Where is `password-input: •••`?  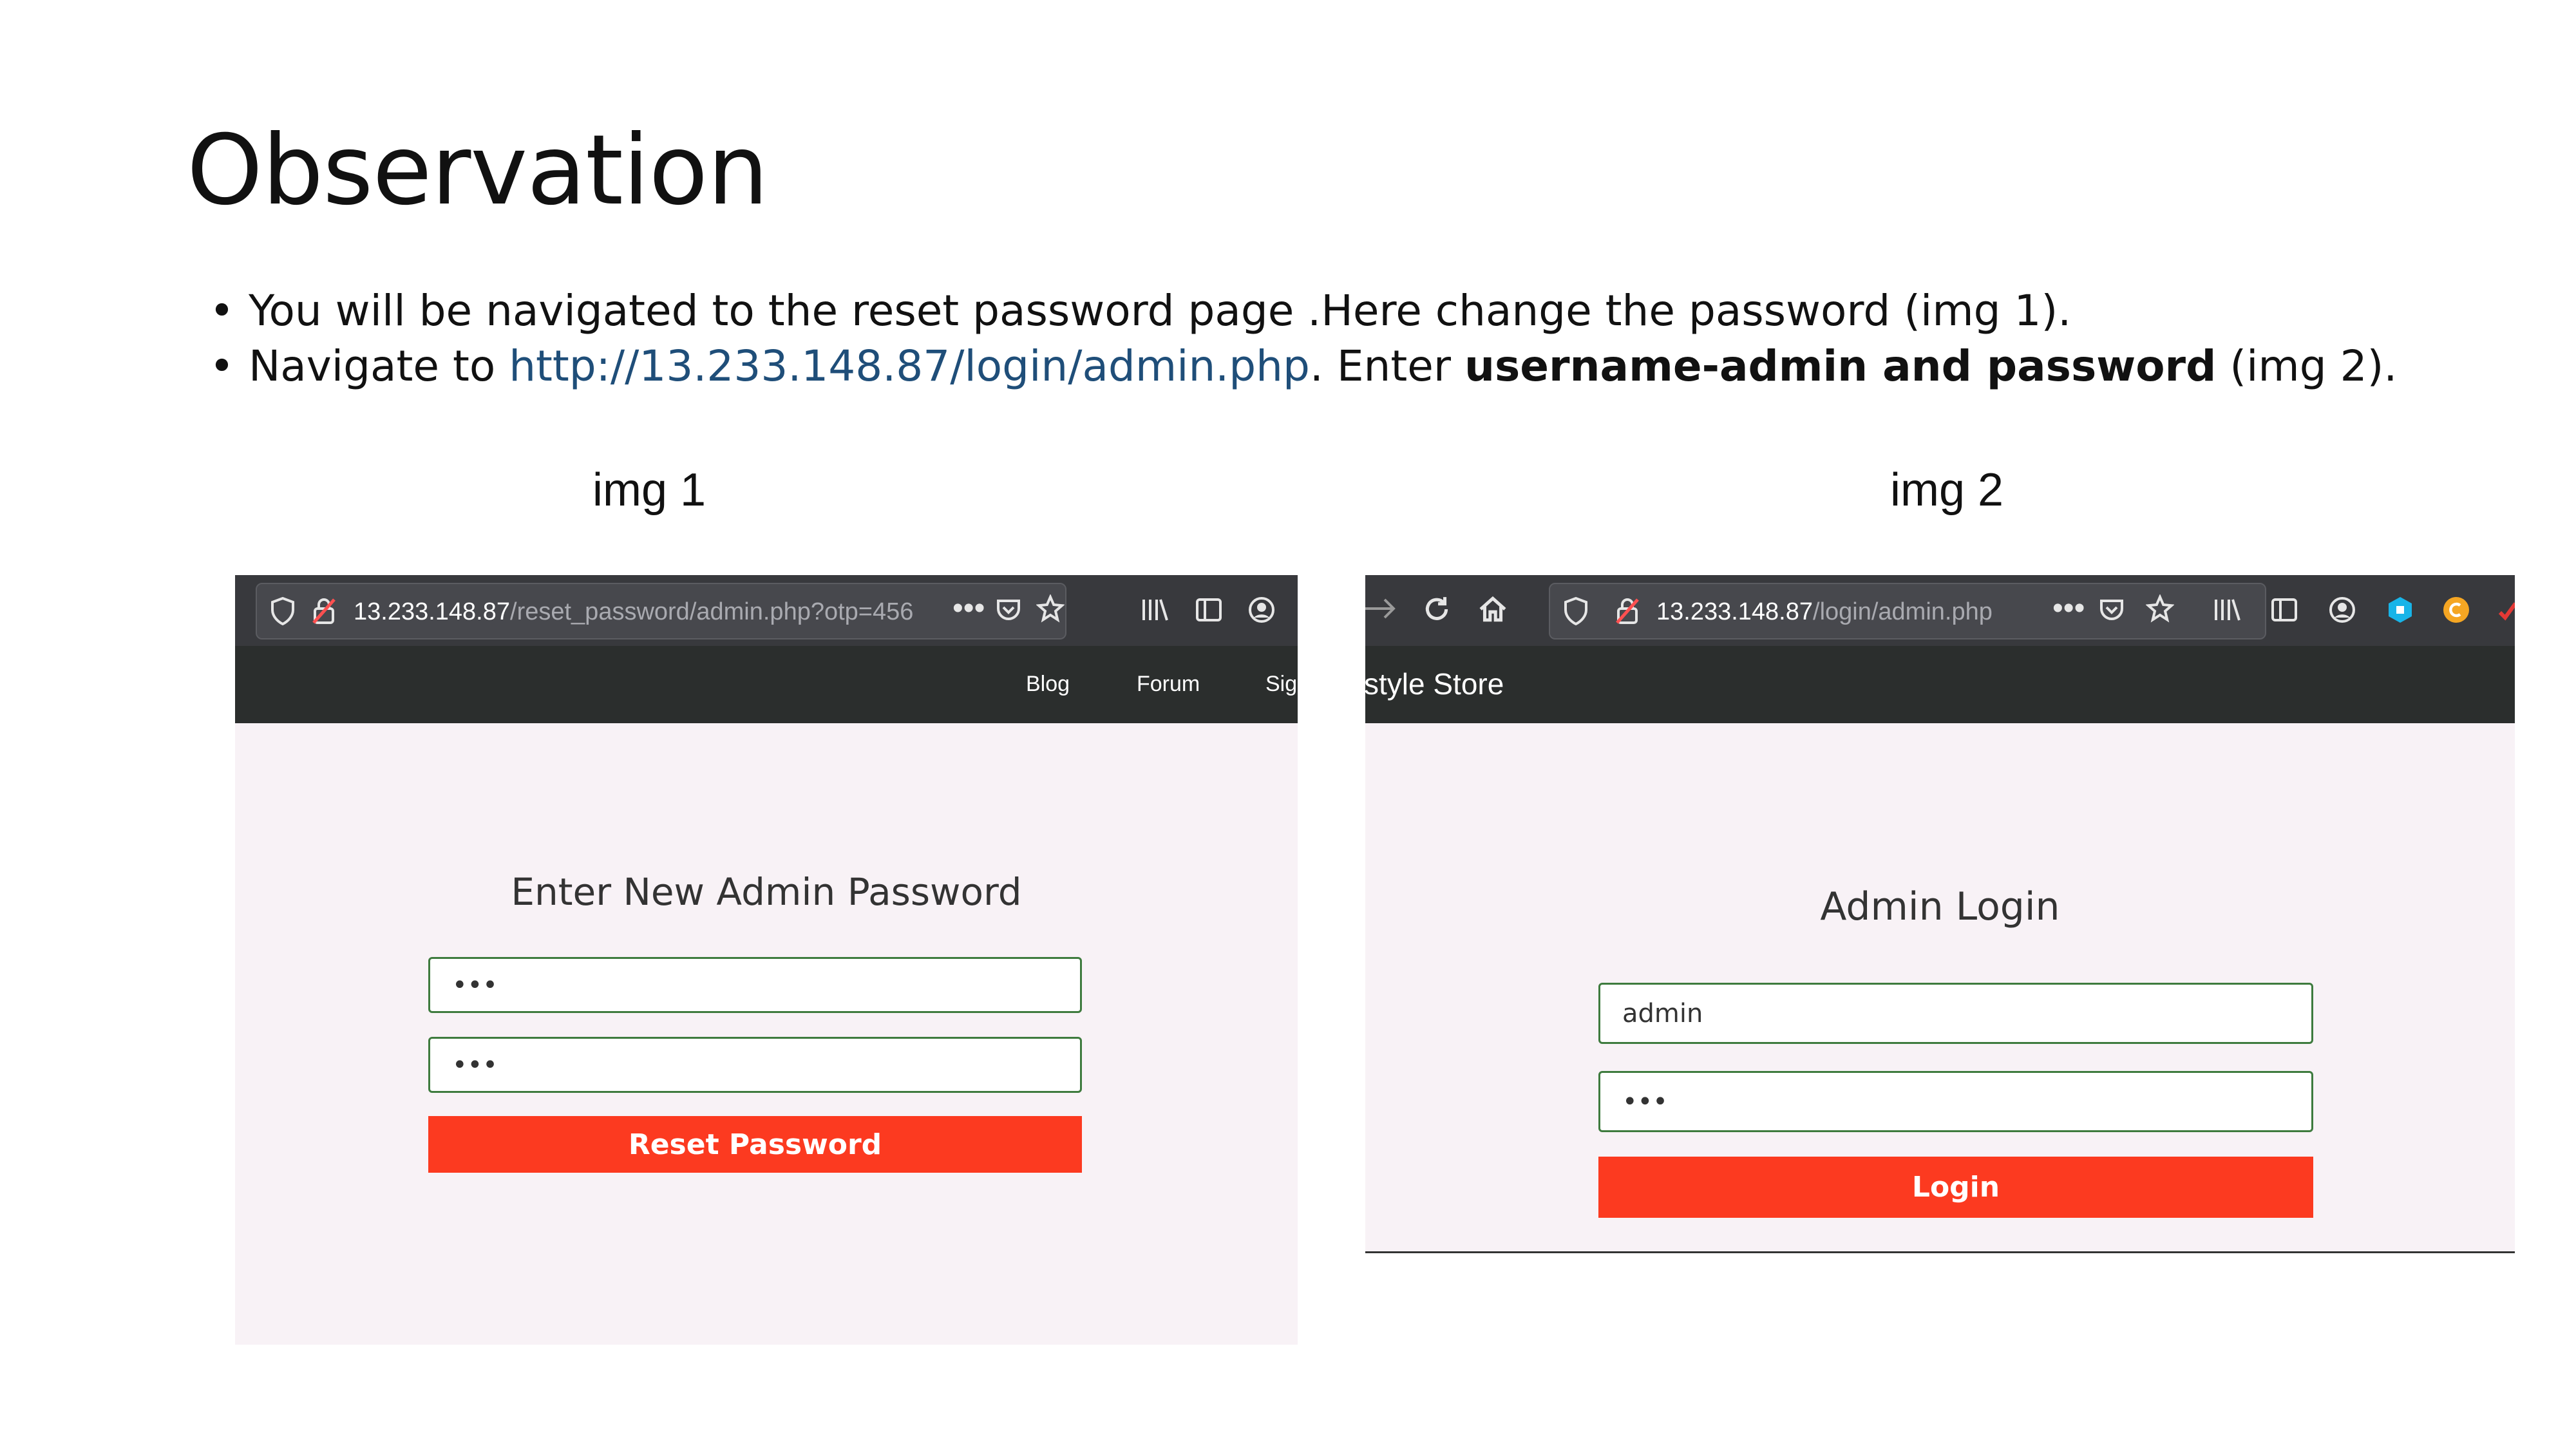
password-input: ••• is located at coordinates (1956, 1101).